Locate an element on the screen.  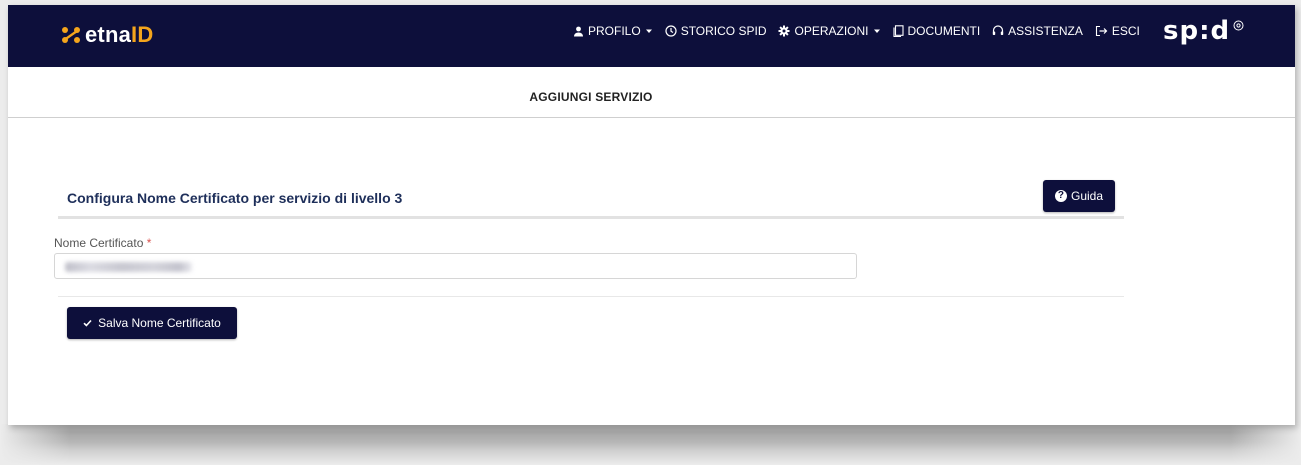
user-icon is located at coordinates (578, 31).